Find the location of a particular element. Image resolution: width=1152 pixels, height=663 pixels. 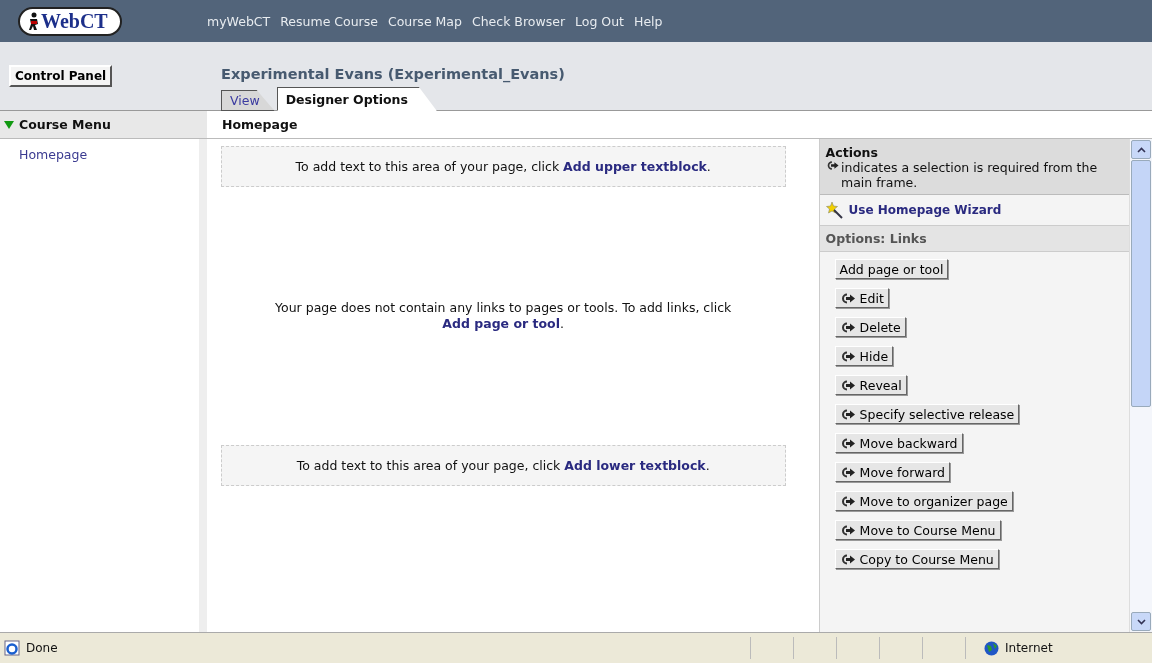

browser-icon is located at coordinates (12, 648).